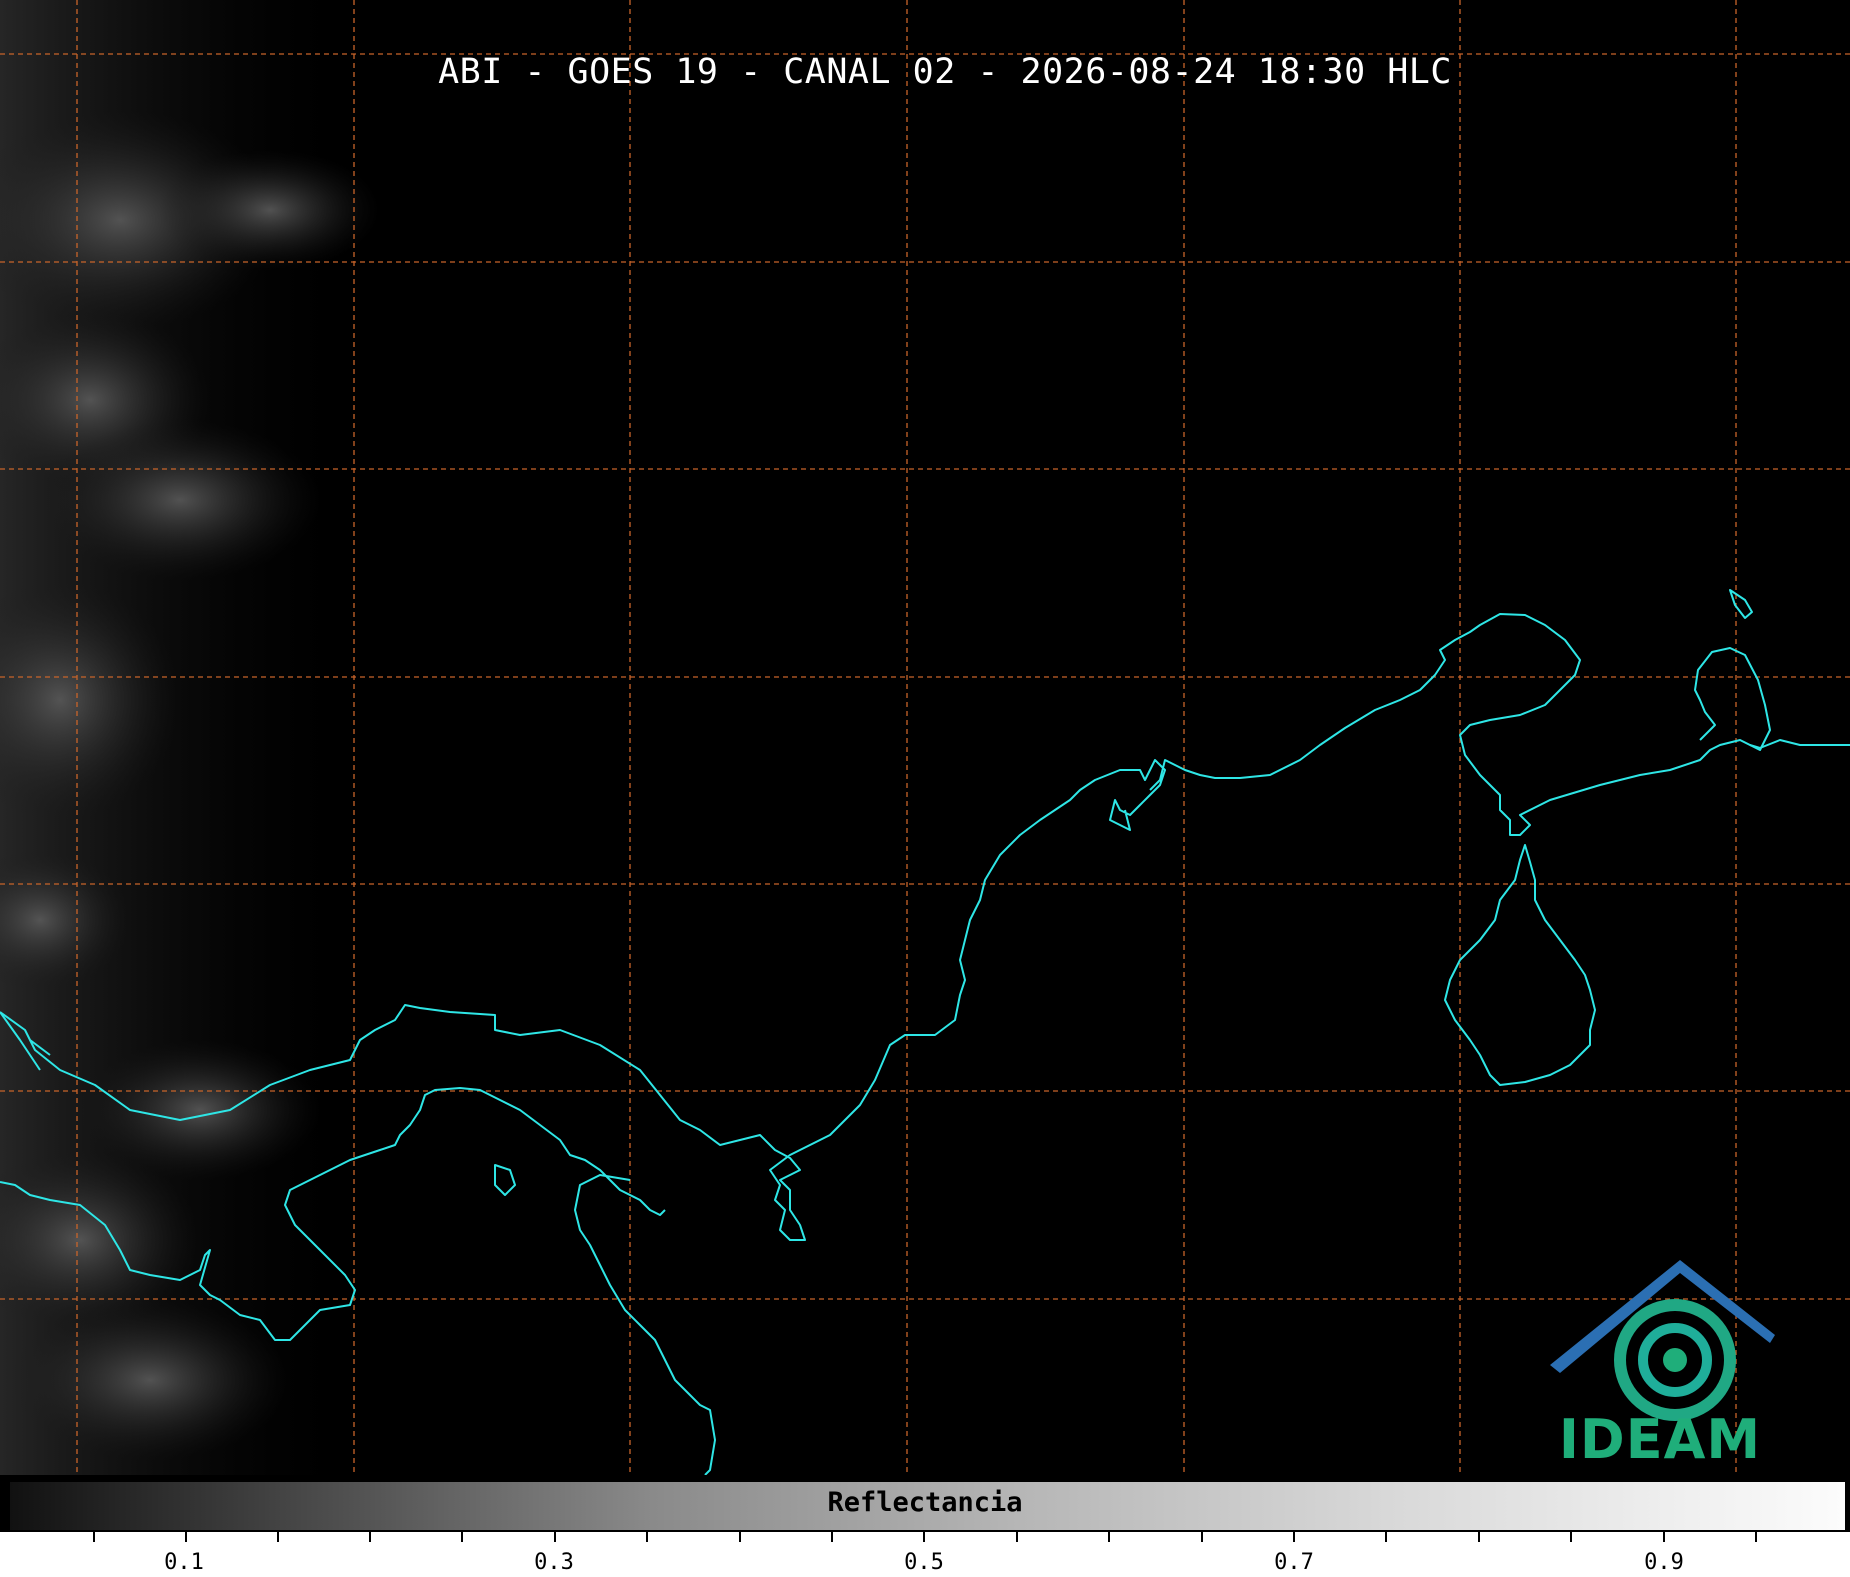 Image resolution: width=1850 pixels, height=1577 pixels. Describe the element at coordinates (184, 1562) in the screenshot. I see `colorbar-tick-label: 0.1` at that location.